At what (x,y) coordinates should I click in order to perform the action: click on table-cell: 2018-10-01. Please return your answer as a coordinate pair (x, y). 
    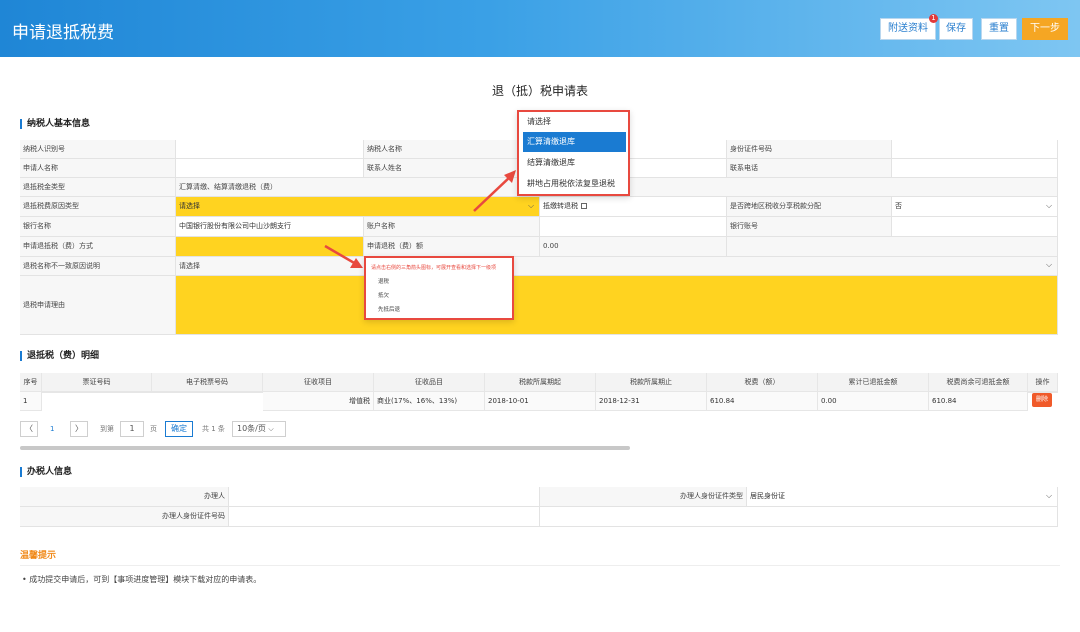
    Looking at the image, I should click on (540, 401).